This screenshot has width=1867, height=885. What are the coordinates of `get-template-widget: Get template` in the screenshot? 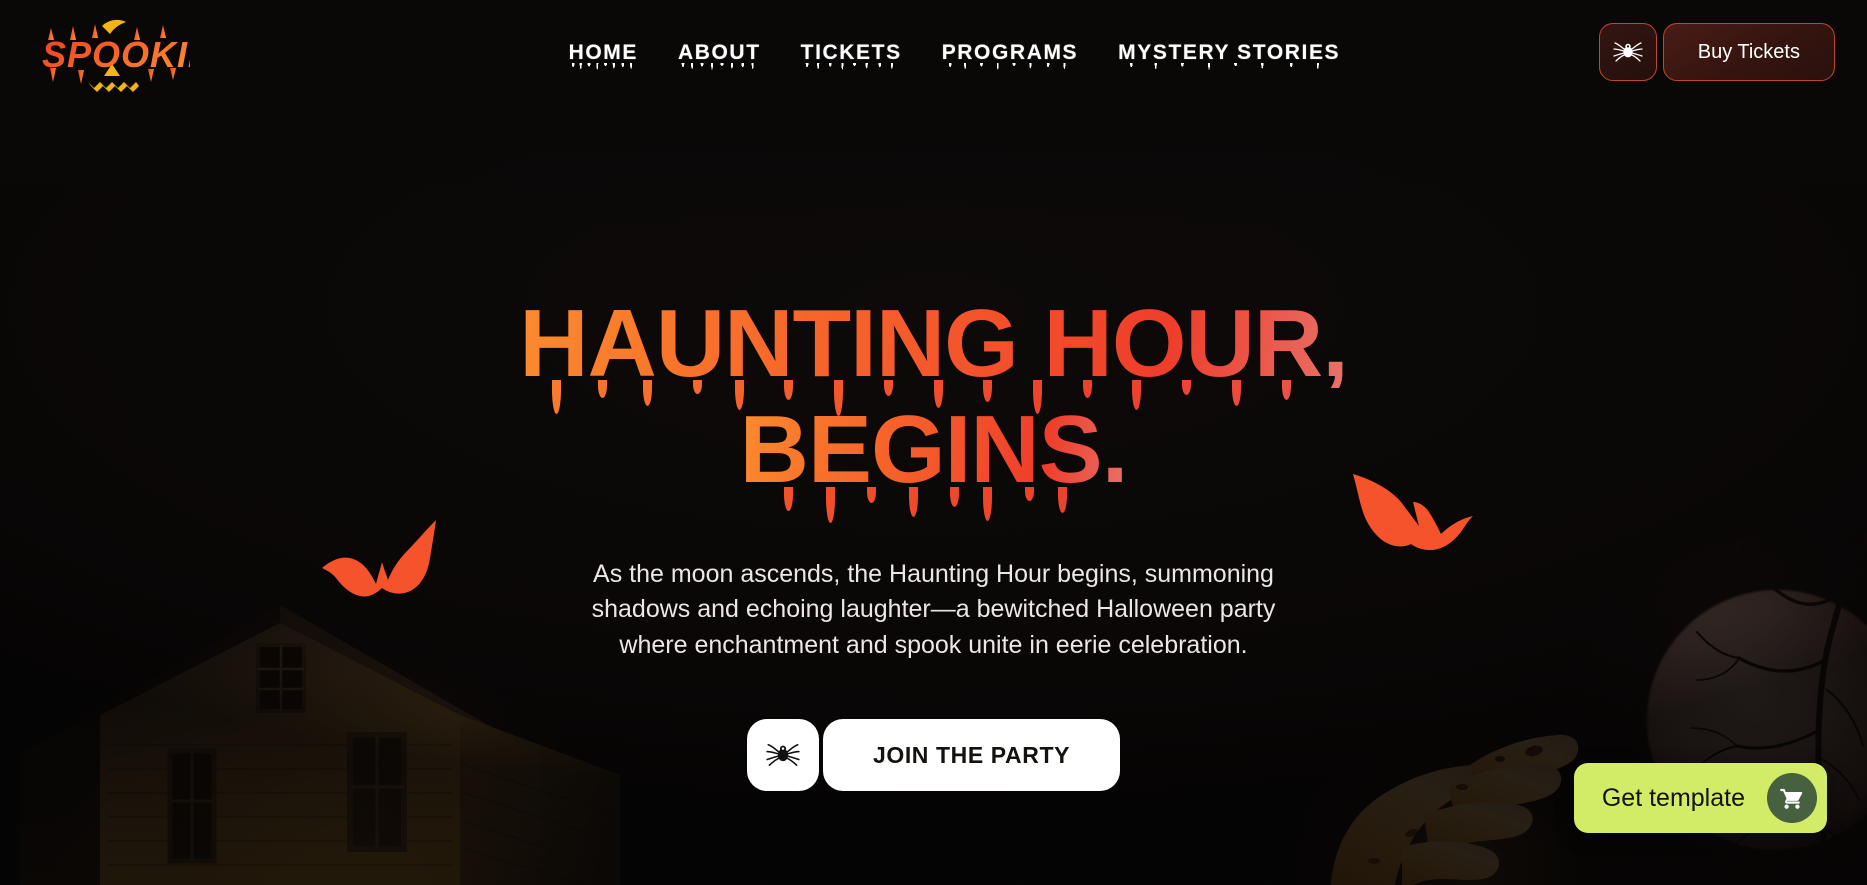 It's located at (1700, 798).